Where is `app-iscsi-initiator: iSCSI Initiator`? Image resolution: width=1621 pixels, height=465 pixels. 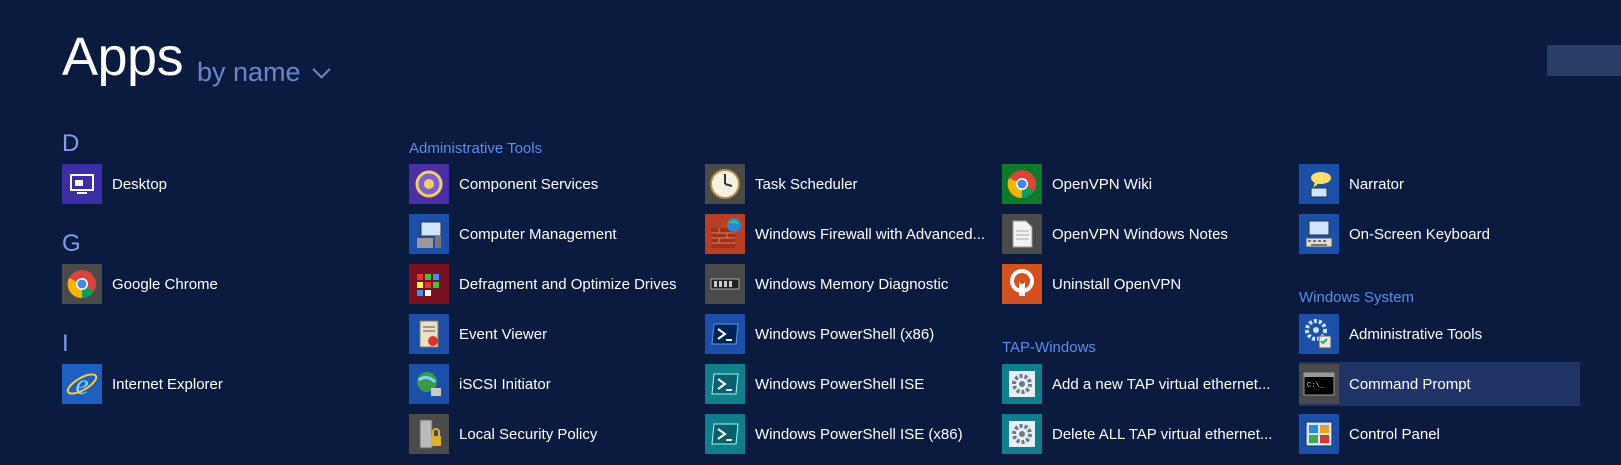 app-iscsi-initiator: iSCSI Initiator is located at coordinates (480, 384).